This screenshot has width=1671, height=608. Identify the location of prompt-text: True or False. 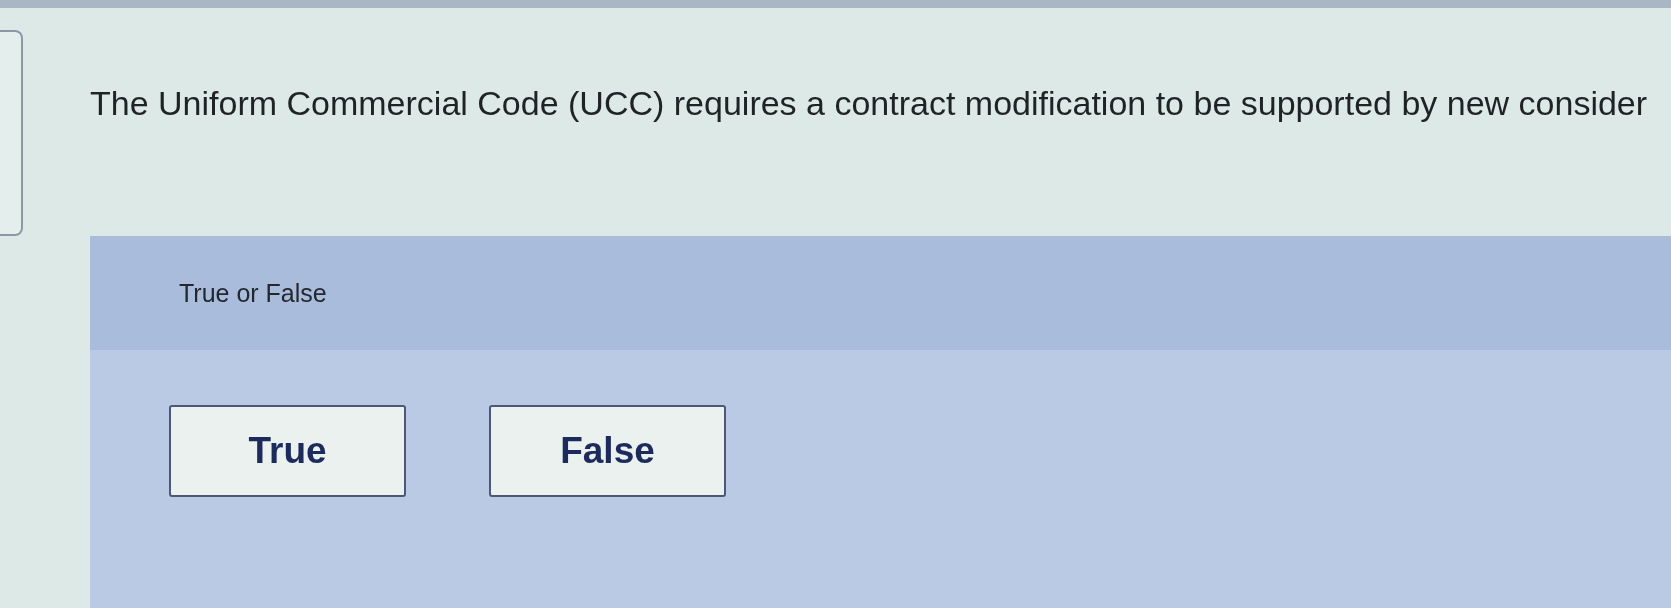
(253, 293).